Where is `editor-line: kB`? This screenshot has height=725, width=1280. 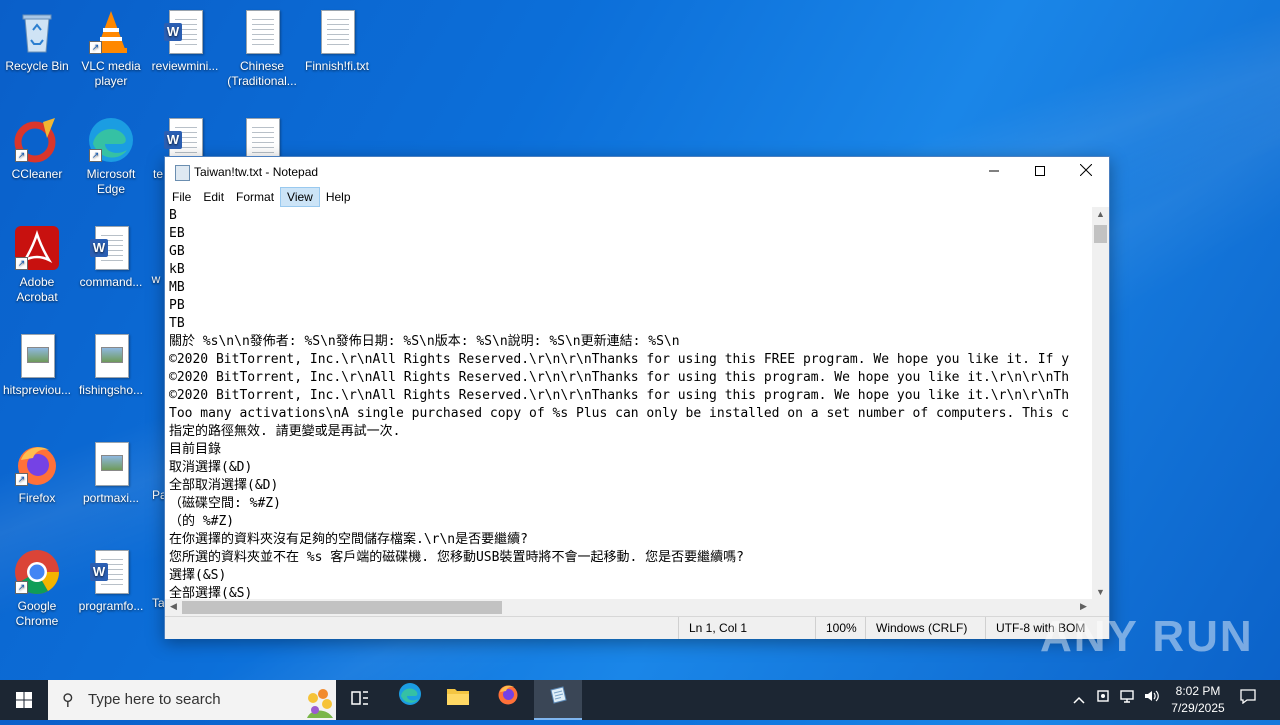
editor-line: kB is located at coordinates (177, 269).